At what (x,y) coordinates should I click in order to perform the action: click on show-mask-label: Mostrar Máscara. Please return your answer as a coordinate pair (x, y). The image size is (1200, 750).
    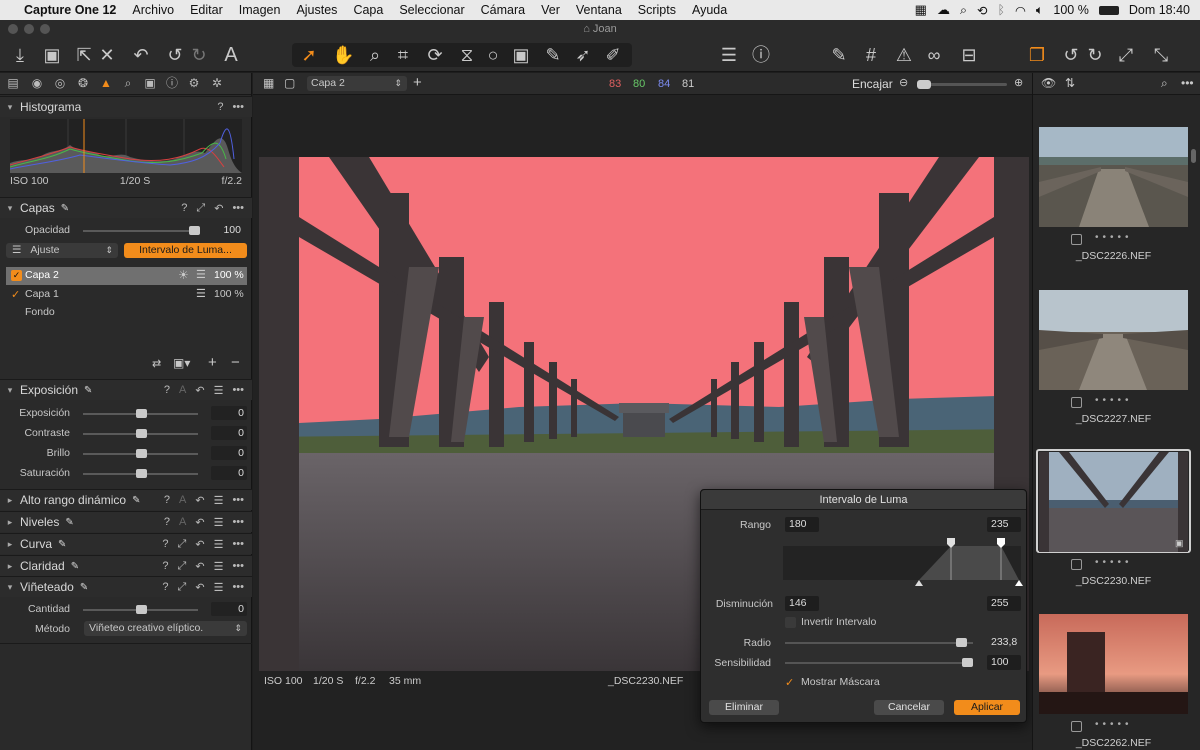
    Looking at the image, I should click on (840, 682).